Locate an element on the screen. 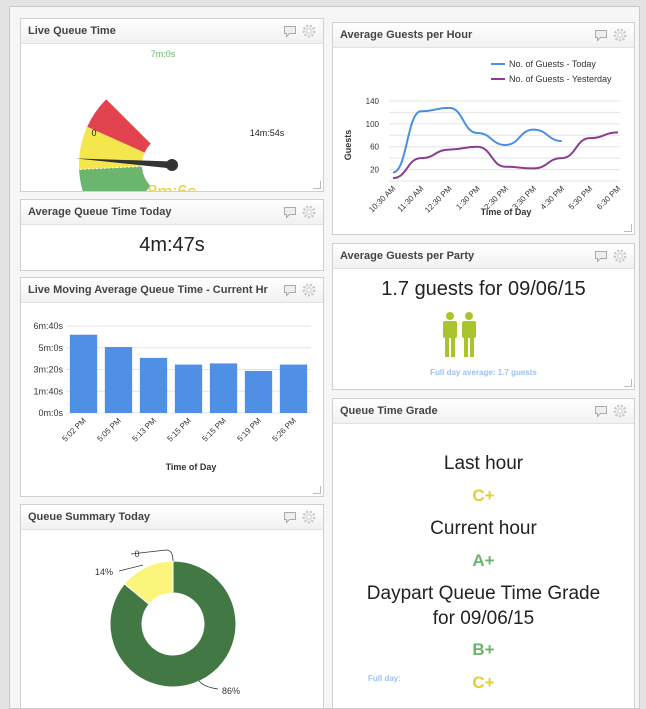 This screenshot has width=646, height=709. gauge-hub is located at coordinates (172, 165).